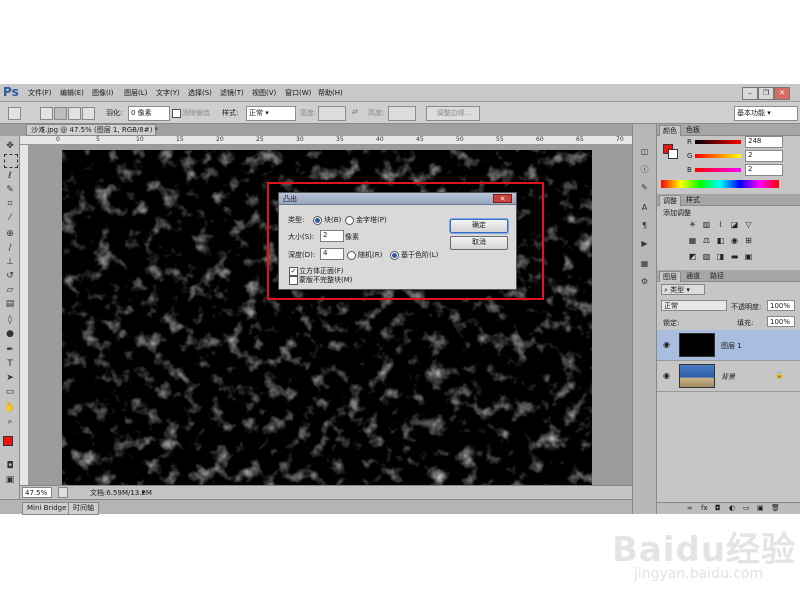 The image size is (800, 600). Describe the element at coordinates (10, 334) in the screenshot. I see `dodge-tool-icon: ●` at that location.